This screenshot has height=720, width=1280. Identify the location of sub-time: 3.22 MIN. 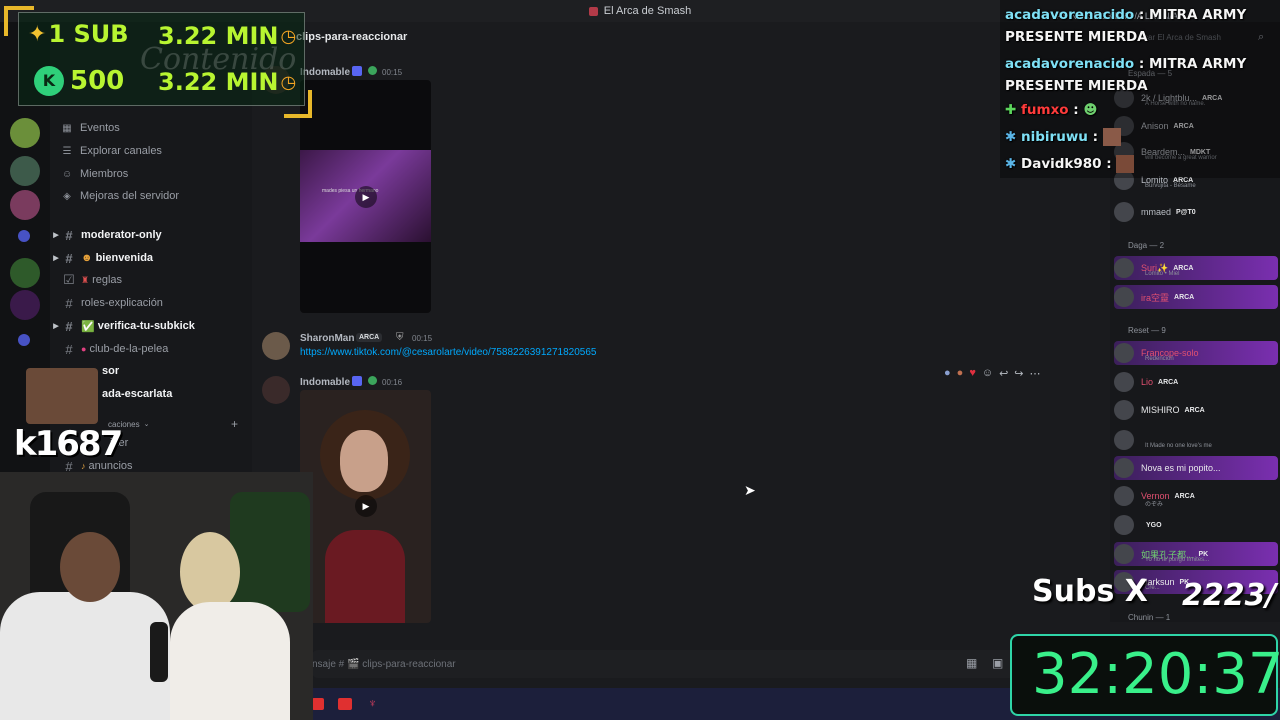
(218, 36).